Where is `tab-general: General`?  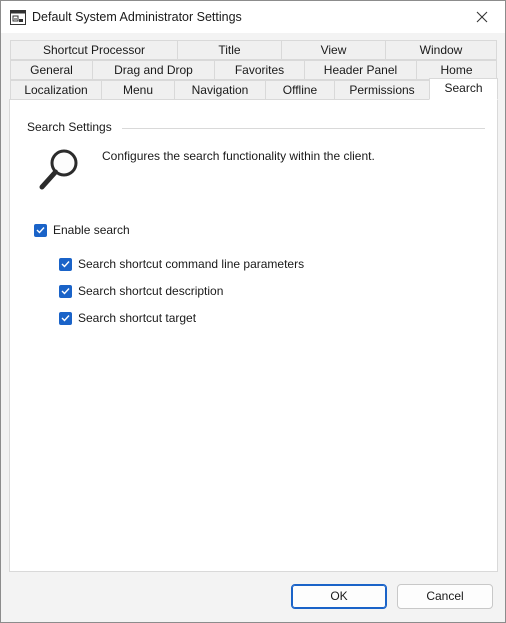
tab-general: General is located at coordinates (51, 70).